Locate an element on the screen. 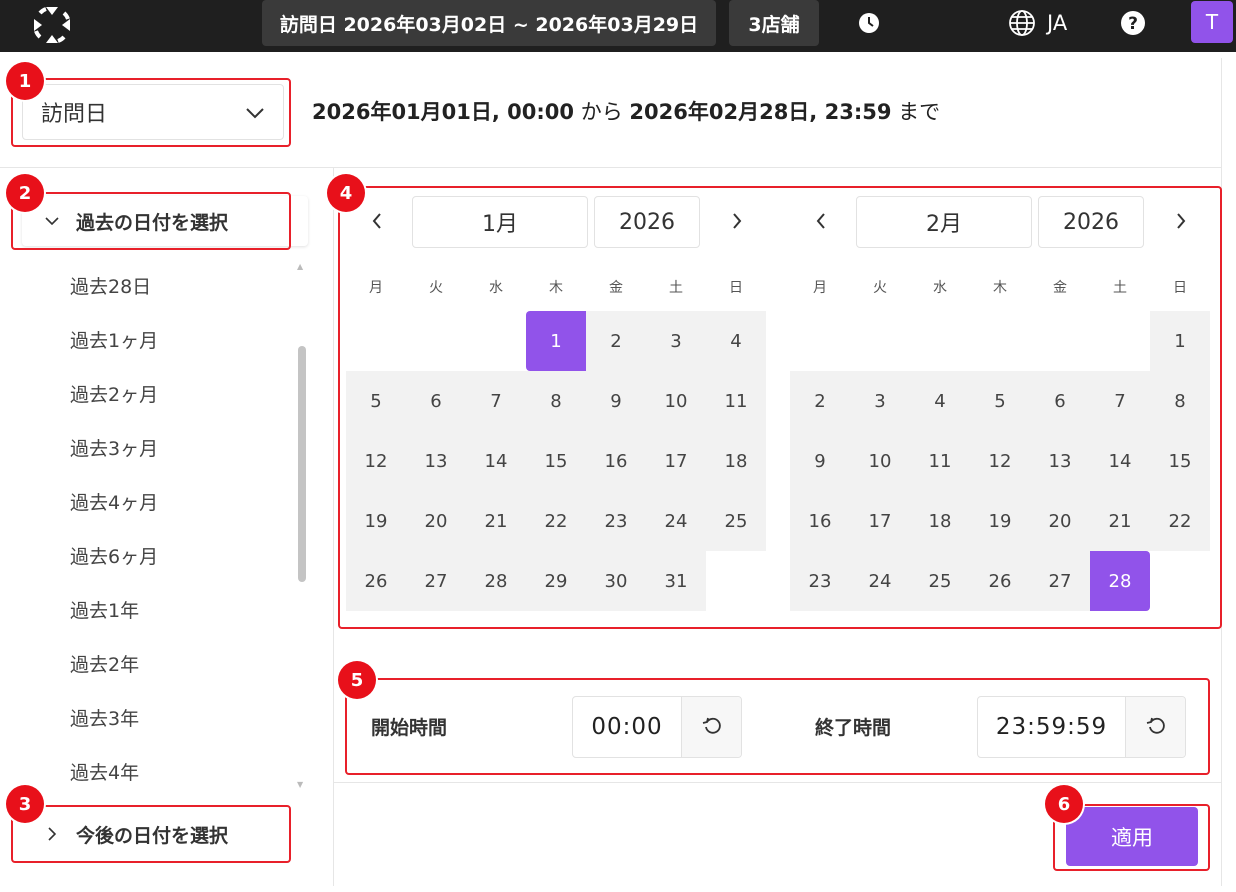 The height and width of the screenshot is (892, 1236). start-time-input: 00:00 is located at coordinates (627, 727).